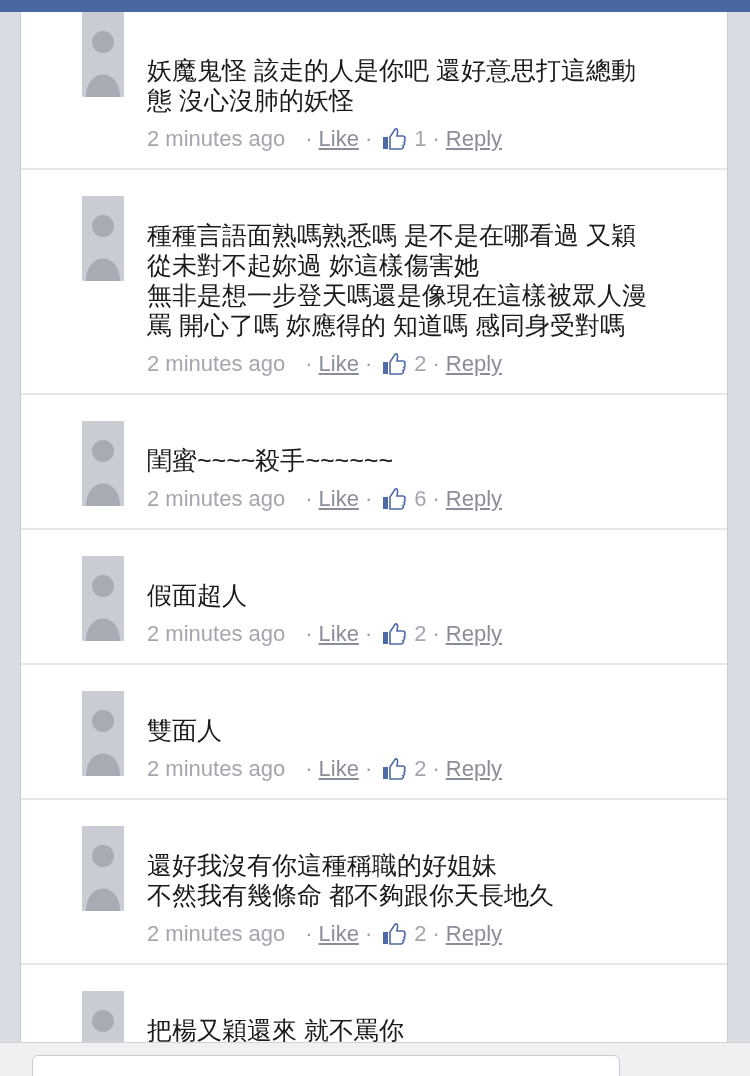 The image size is (750, 1076). I want to click on comment-text: 閨蜜~~~~殺手~~~~~~, so click(270, 460).